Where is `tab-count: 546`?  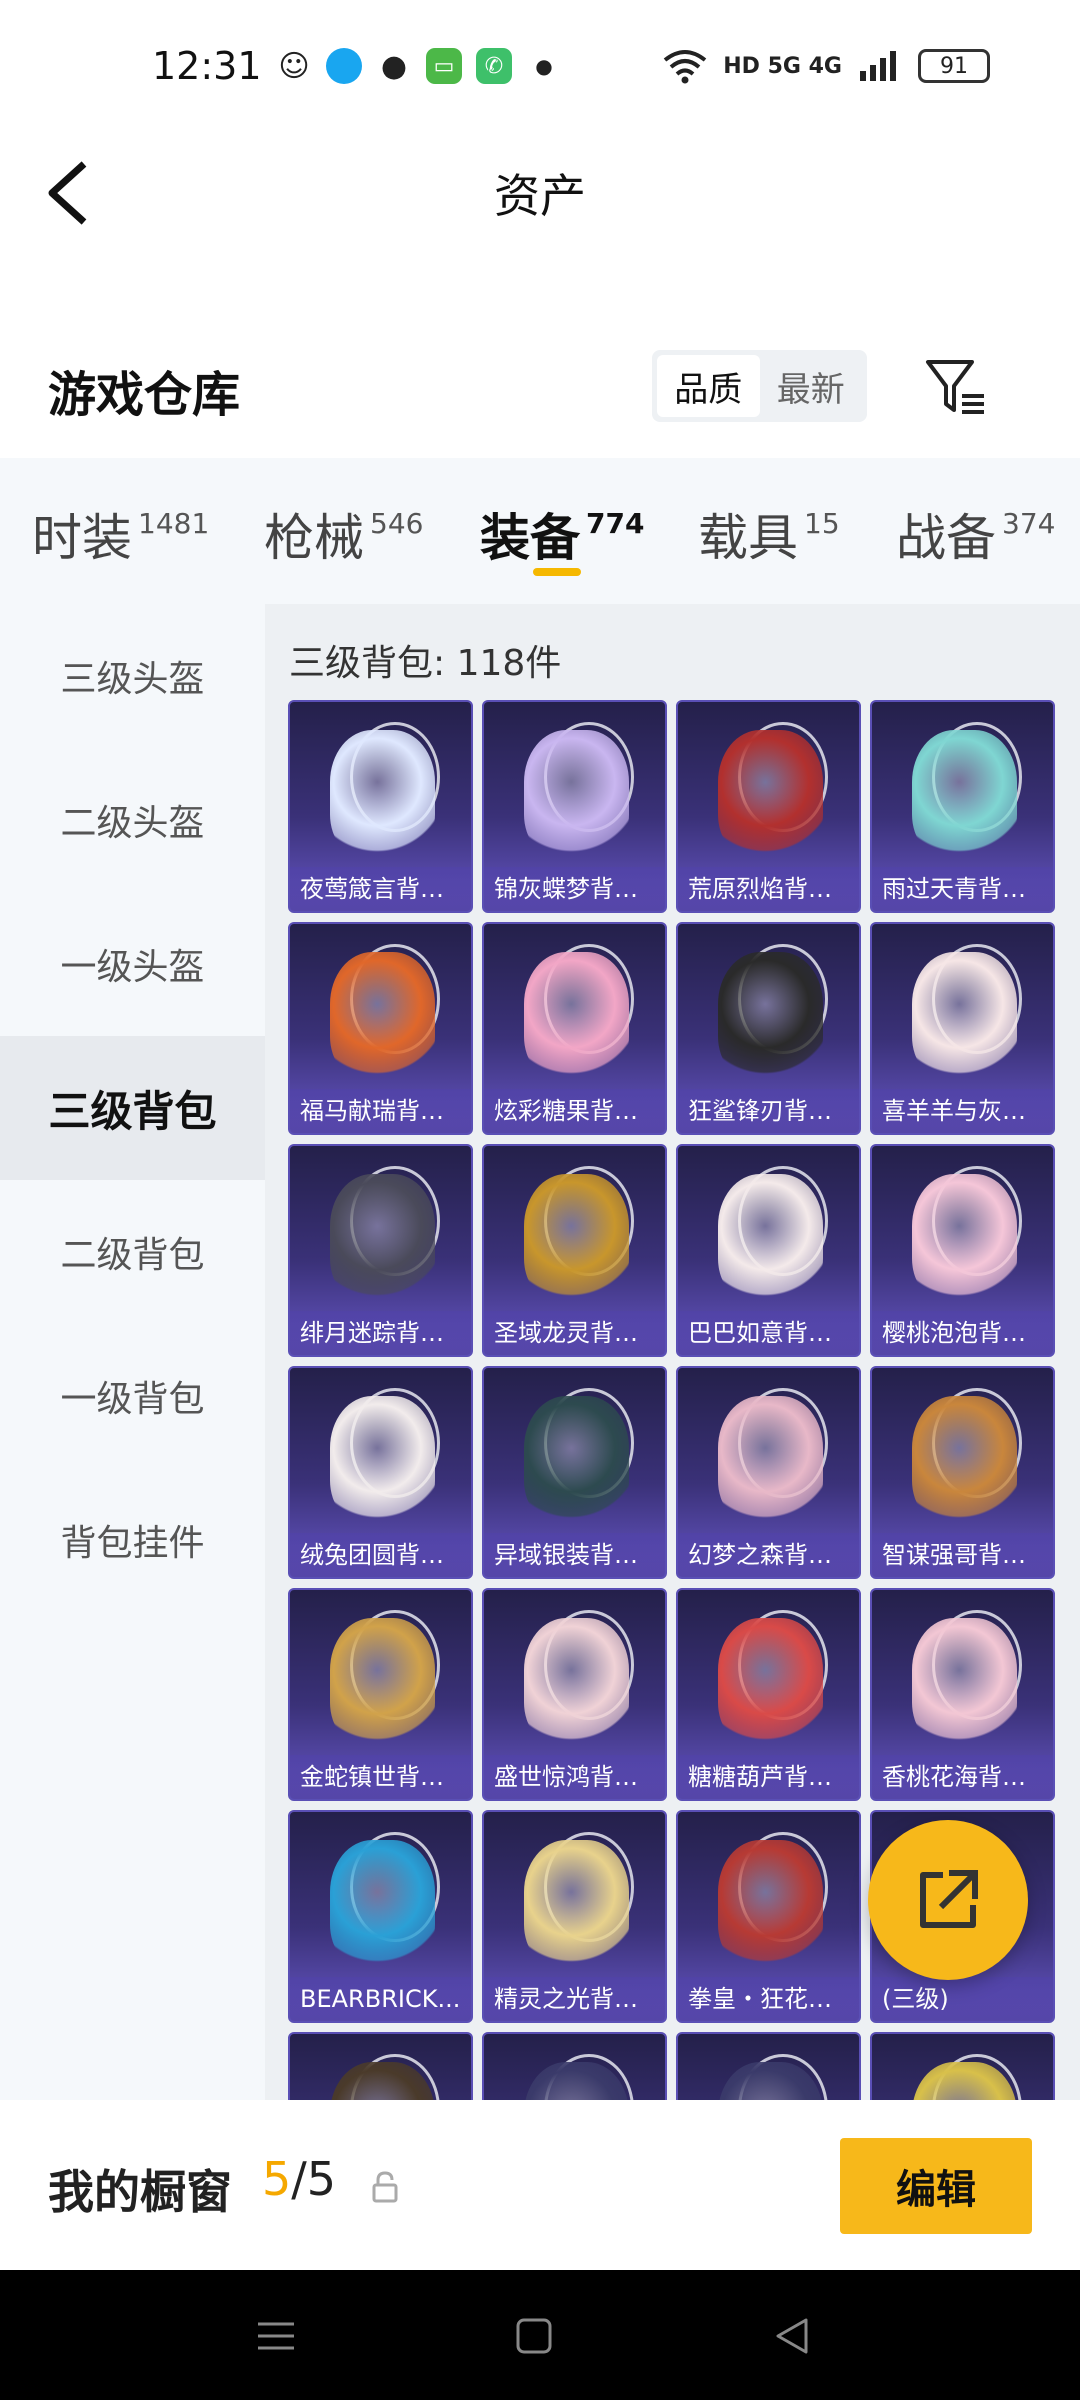 tab-count: 546 is located at coordinates (397, 523).